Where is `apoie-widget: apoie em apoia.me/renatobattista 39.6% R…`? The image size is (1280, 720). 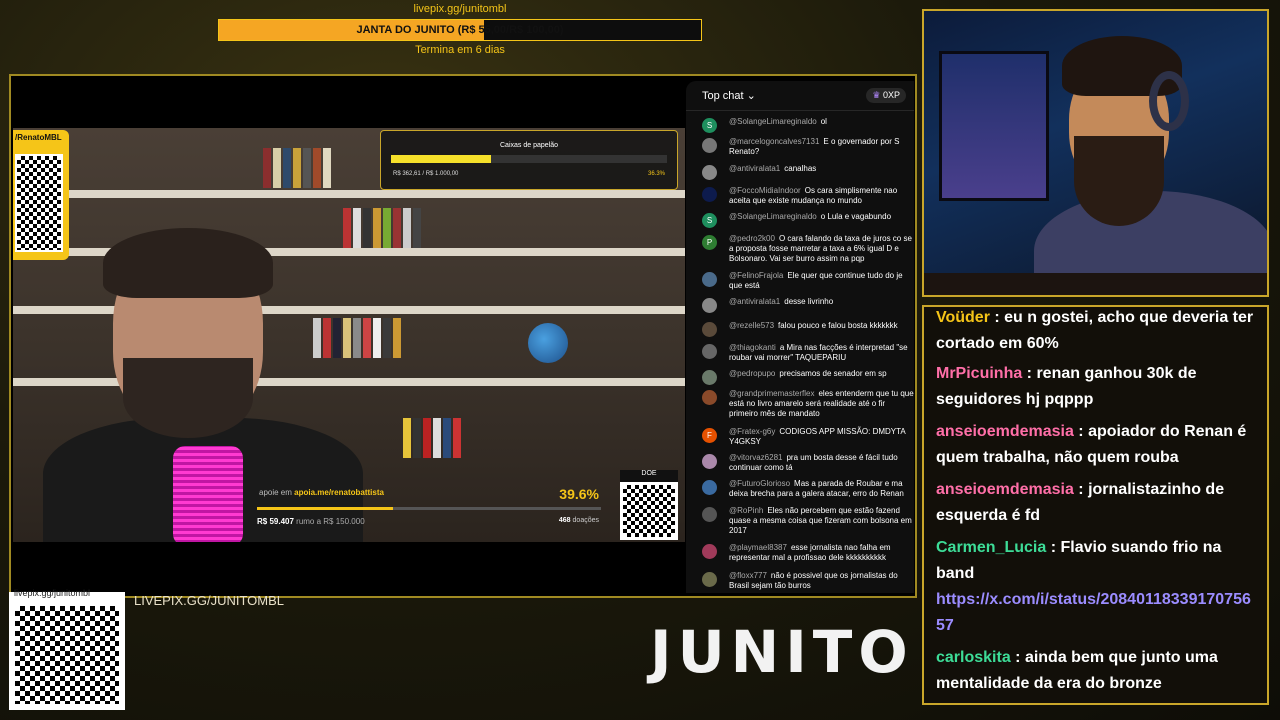
apoie-widget: apoie em apoia.me/renatobattista 39.6% R… is located at coordinates (429, 507).